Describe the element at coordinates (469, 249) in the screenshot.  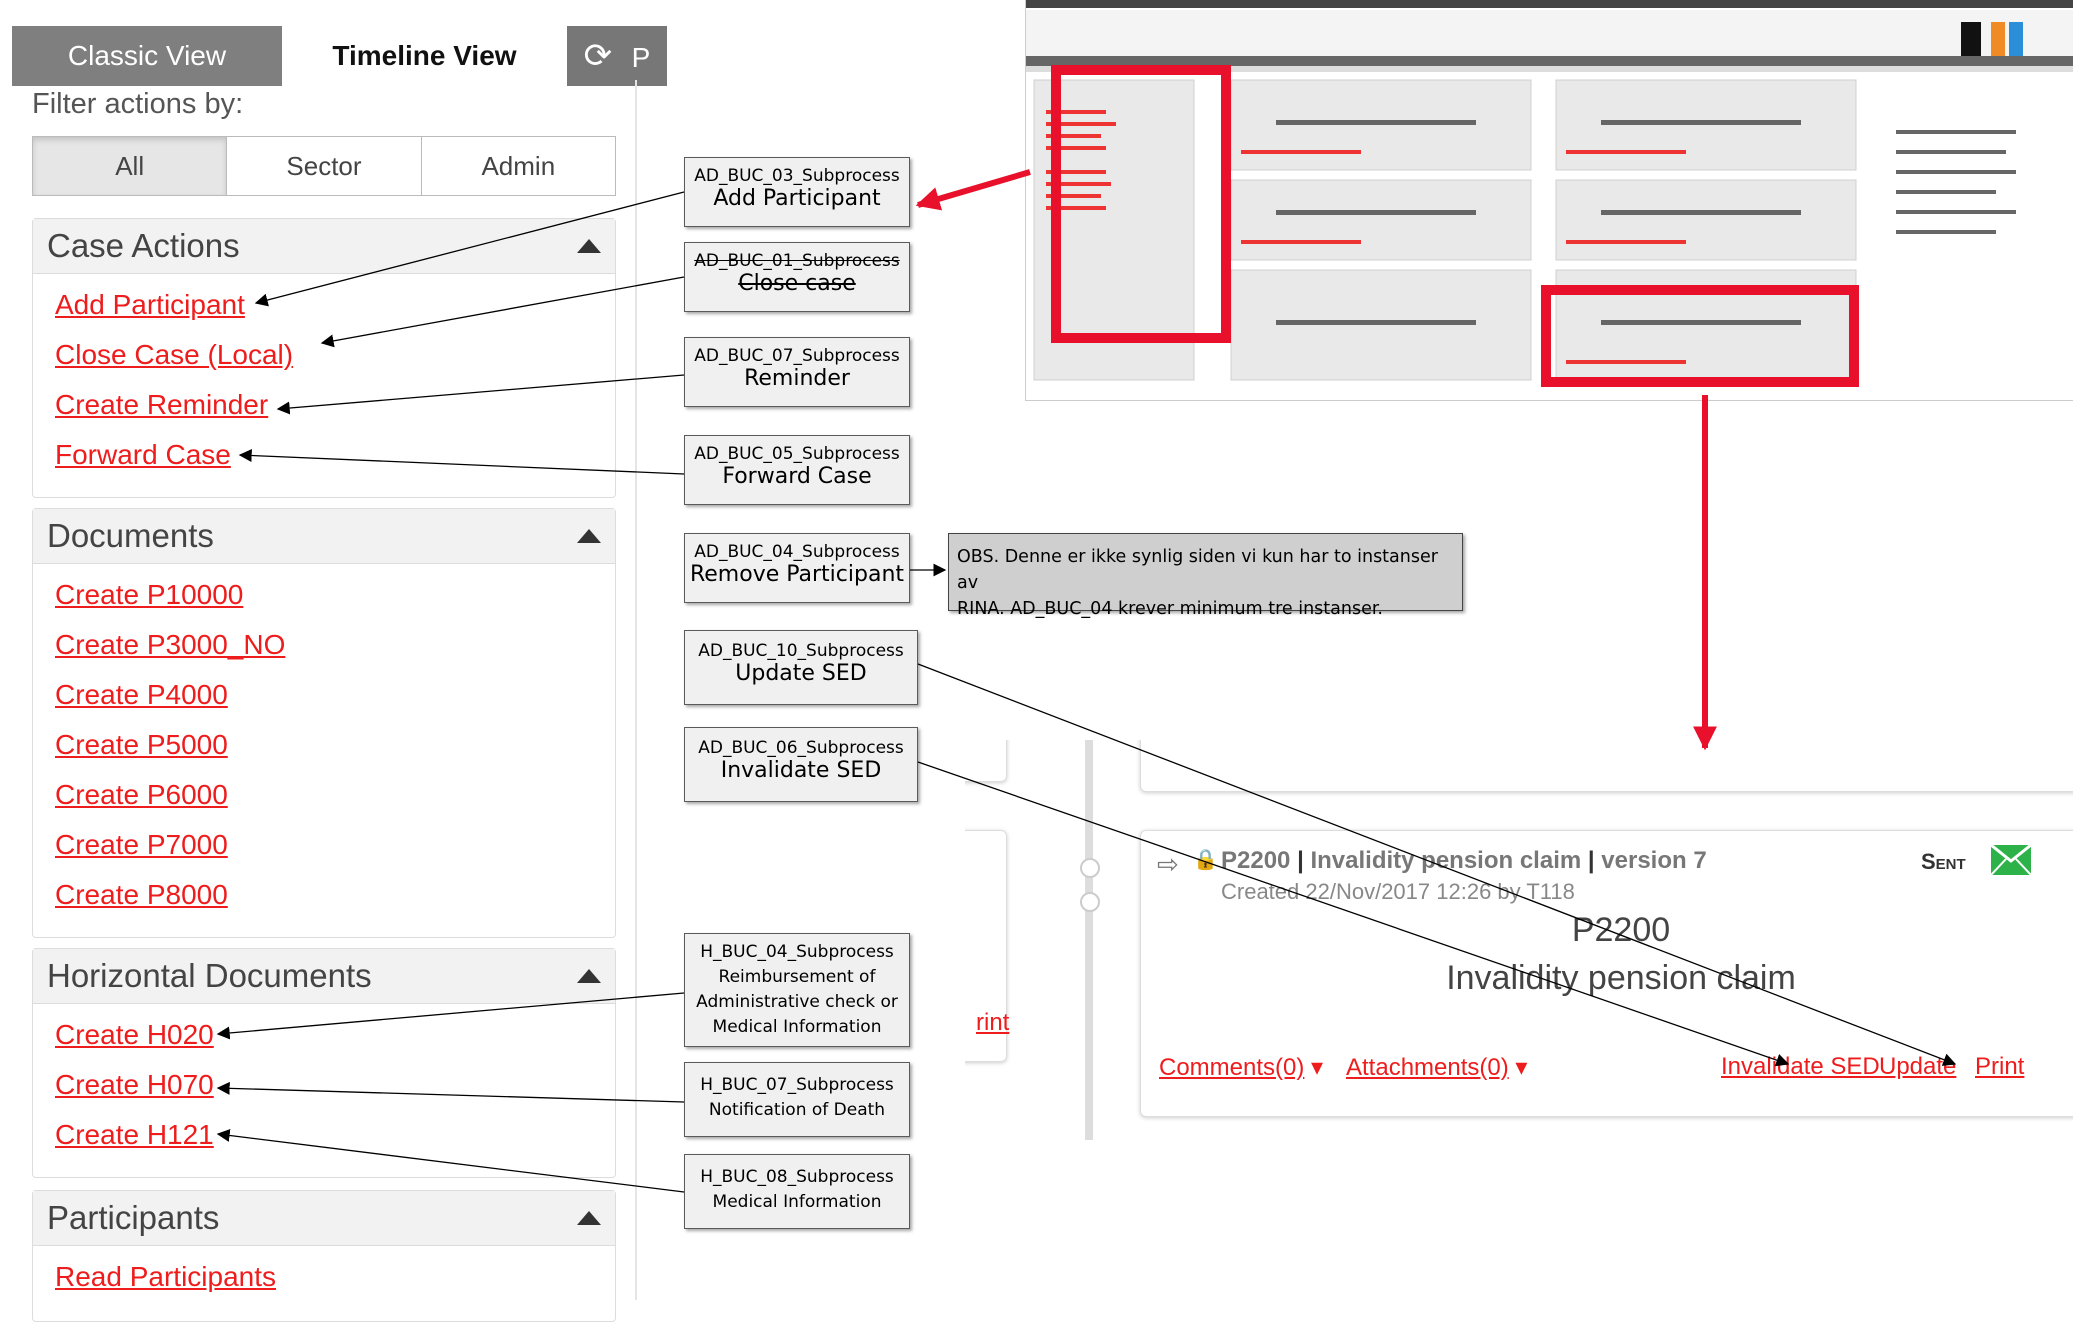
I see `arrow-add-participant` at that location.